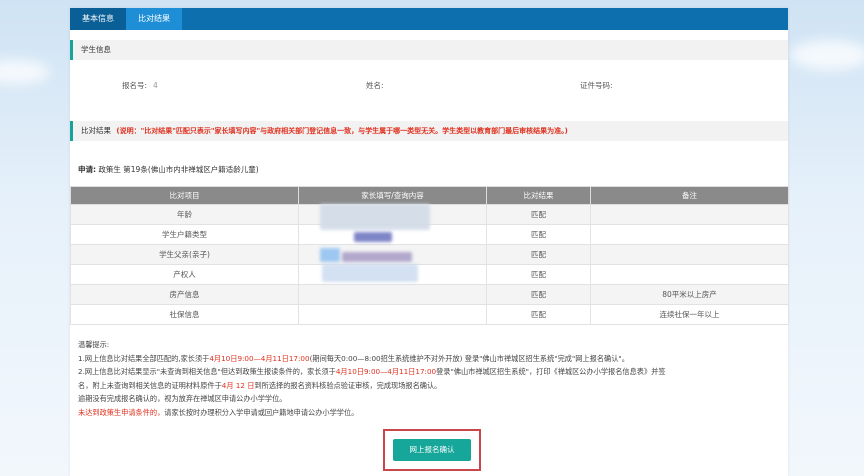 This screenshot has height=476, width=864. I want to click on tips-text: 名，附上未查询到相关信息的证明材料原件于, so click(150, 385).